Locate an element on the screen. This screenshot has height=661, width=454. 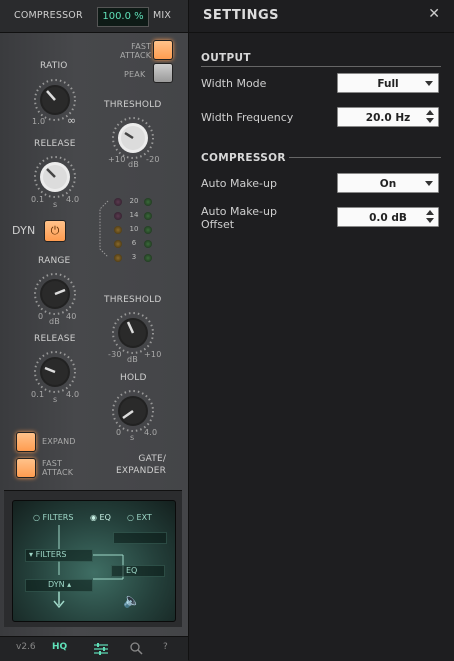
comp-release-label: RELEASE is located at coordinates (55, 144).